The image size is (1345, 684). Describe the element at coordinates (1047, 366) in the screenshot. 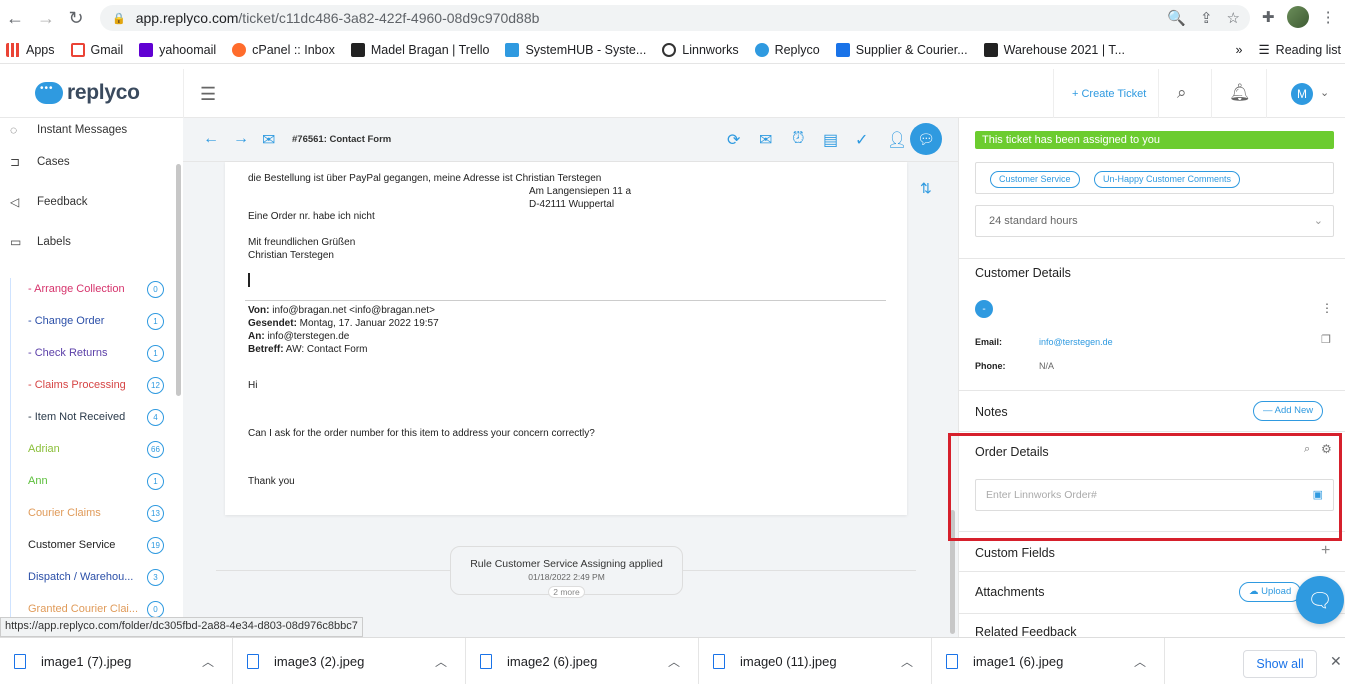

I see `customer-phone: N/A` at that location.